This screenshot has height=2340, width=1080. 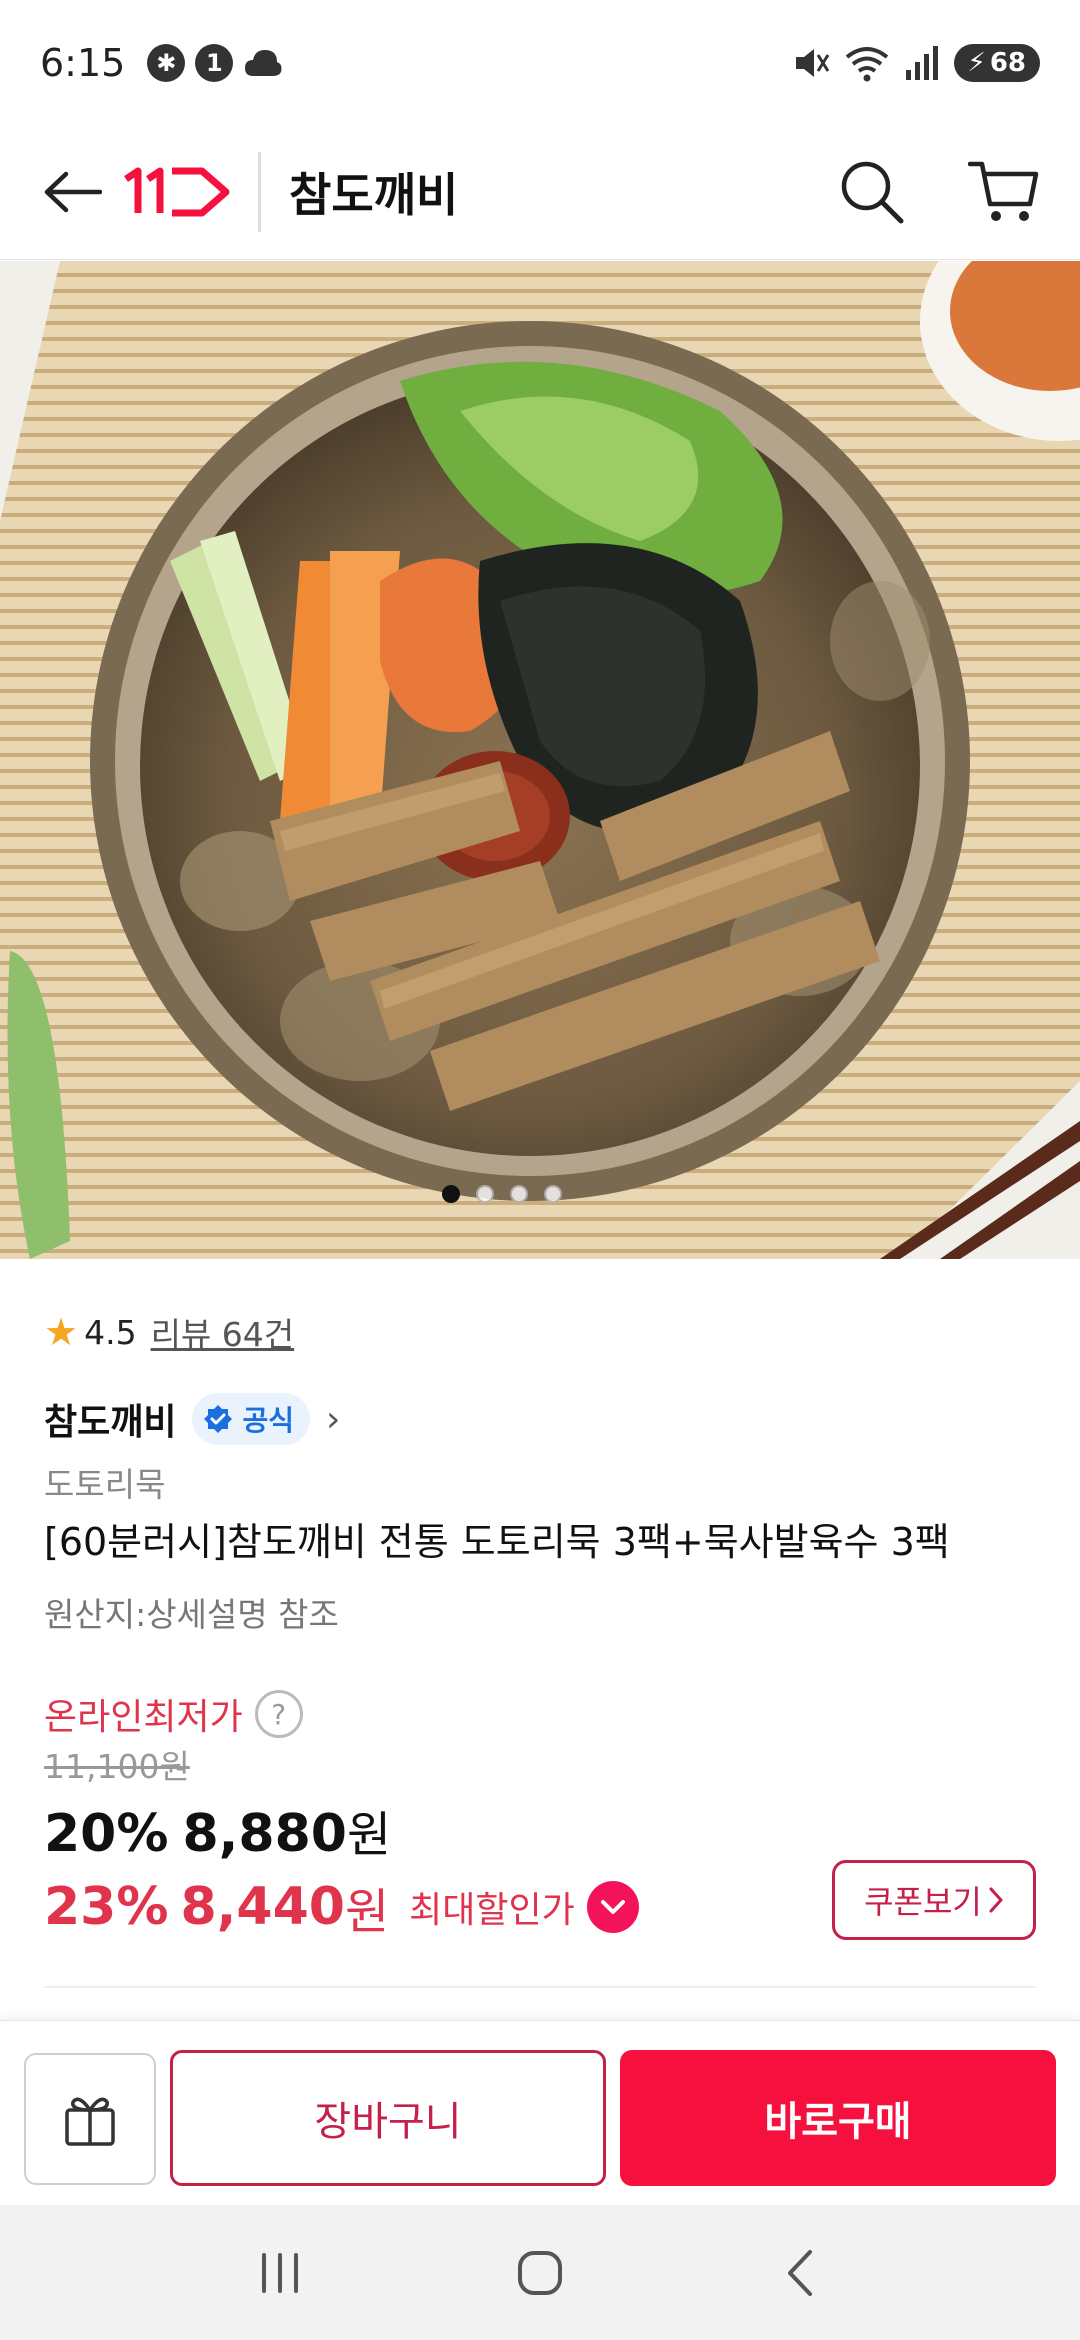 I want to click on shopping-cart-icon, so click(x=1003, y=191).